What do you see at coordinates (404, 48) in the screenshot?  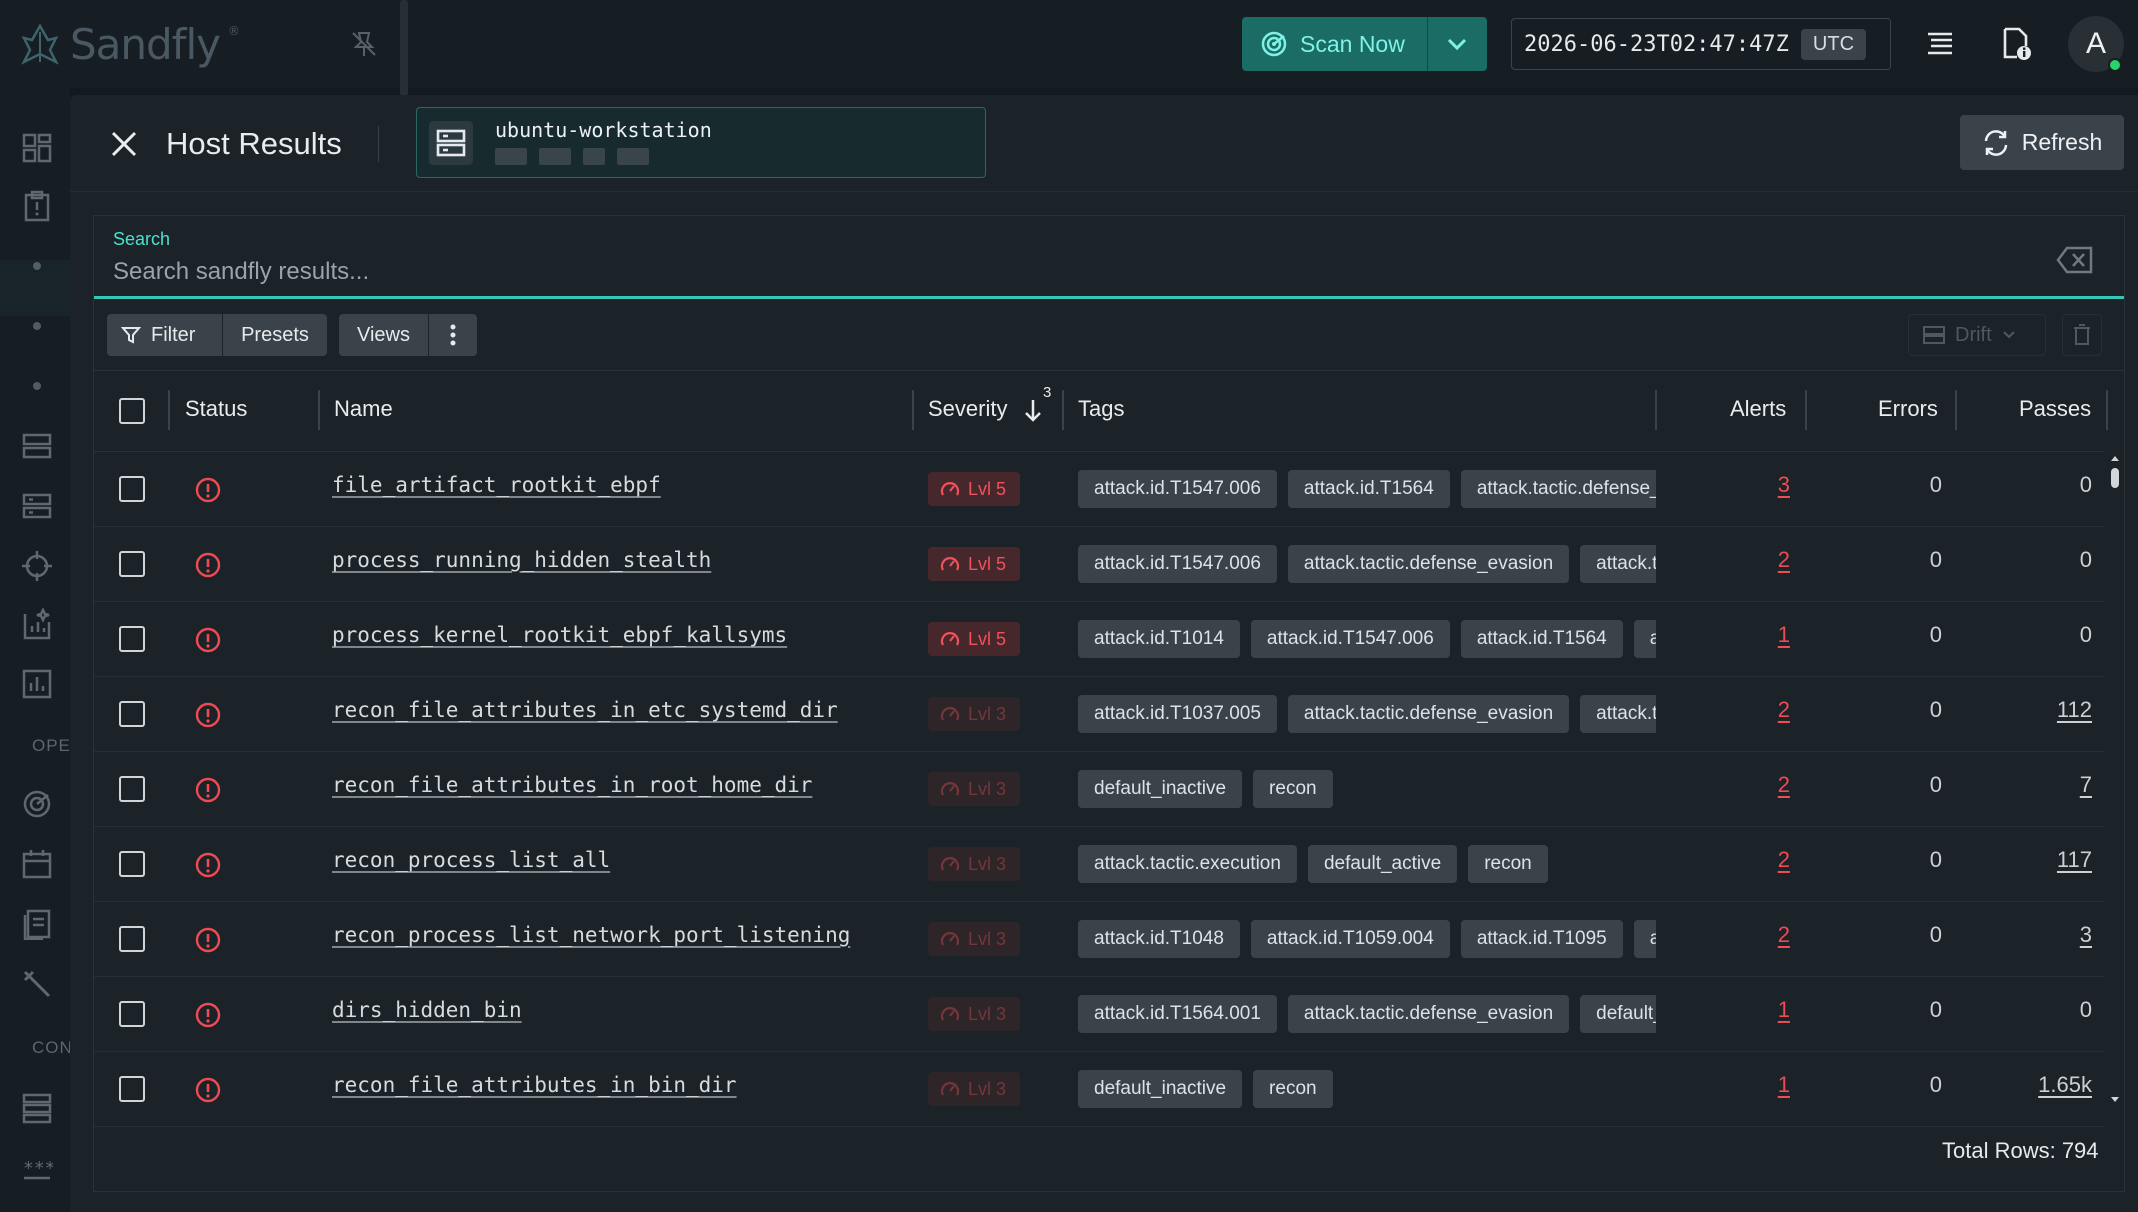 I see `sidebar-resize-handle` at bounding box center [404, 48].